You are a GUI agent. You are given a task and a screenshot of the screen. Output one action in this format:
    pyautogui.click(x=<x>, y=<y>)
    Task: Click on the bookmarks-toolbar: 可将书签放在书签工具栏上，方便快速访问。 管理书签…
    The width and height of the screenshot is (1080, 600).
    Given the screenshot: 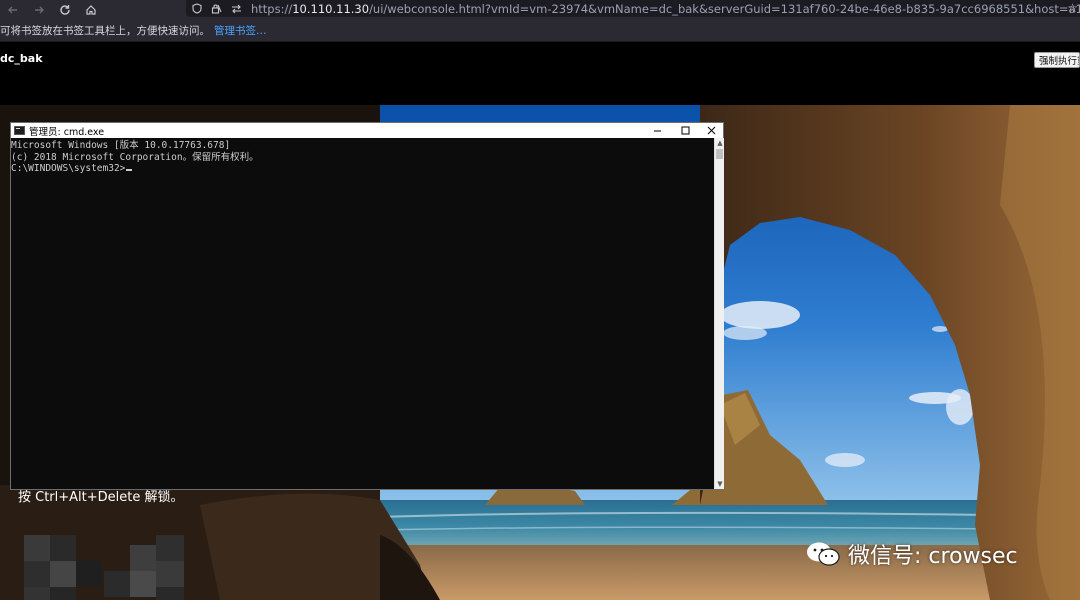 What is the action you would take?
    pyautogui.click(x=540, y=31)
    